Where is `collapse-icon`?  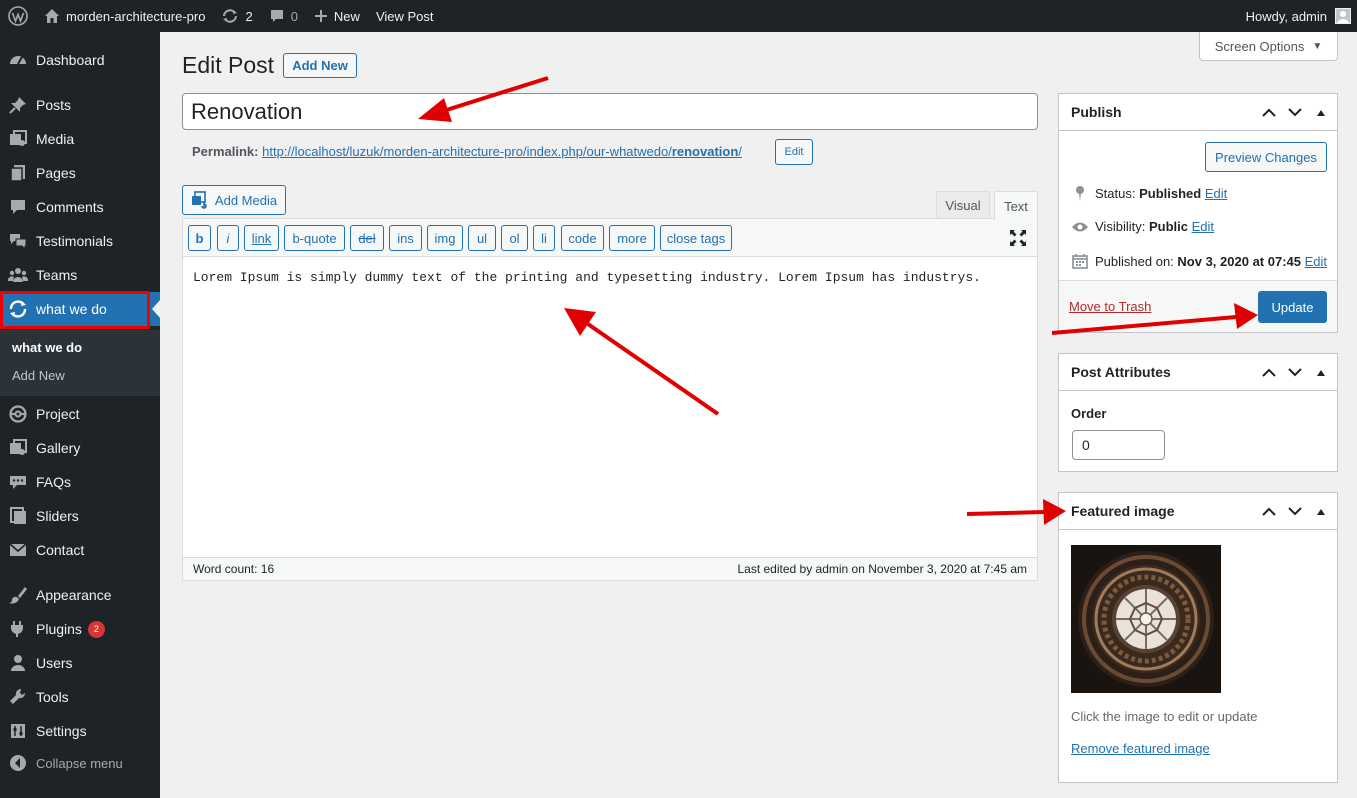
collapse-icon is located at coordinates (18, 763).